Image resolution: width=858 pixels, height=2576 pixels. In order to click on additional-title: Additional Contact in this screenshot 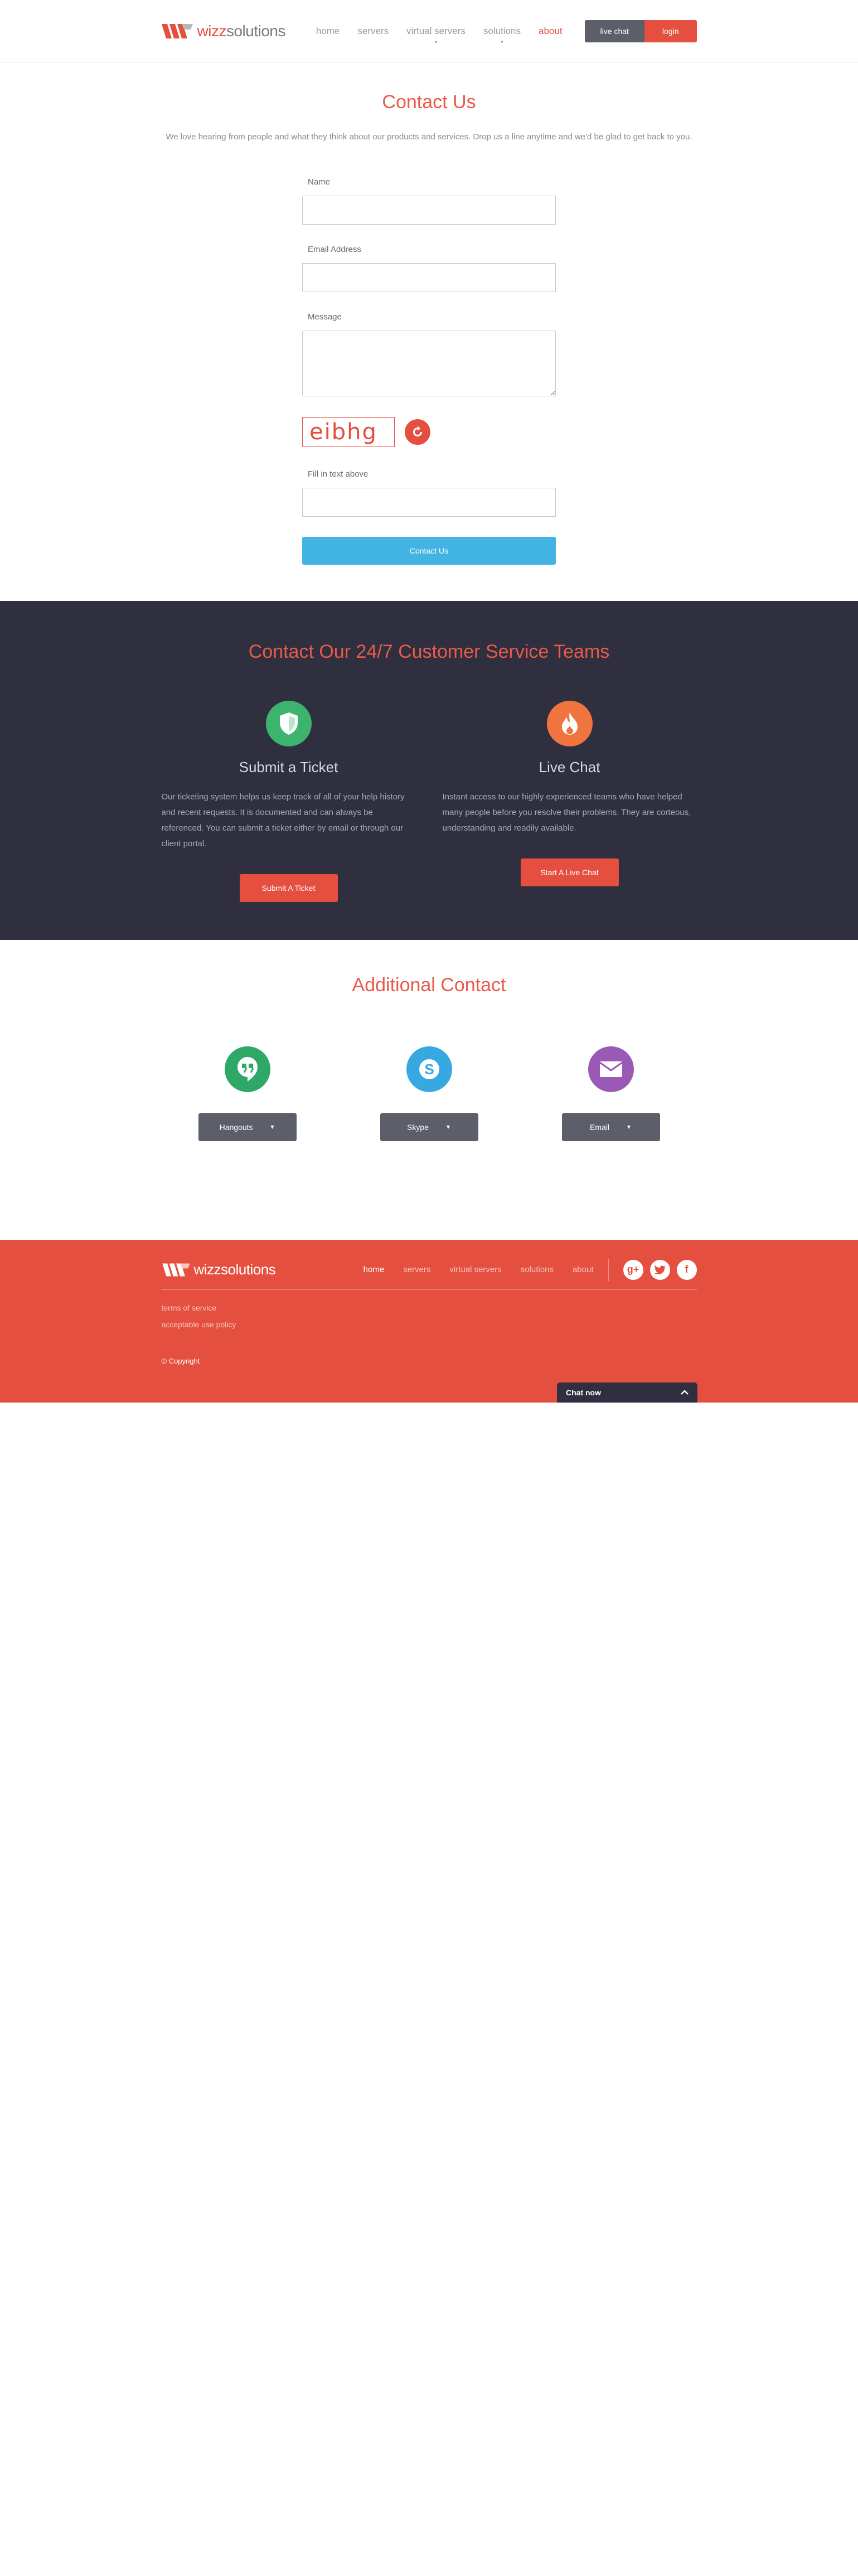, I will do `click(429, 985)`.